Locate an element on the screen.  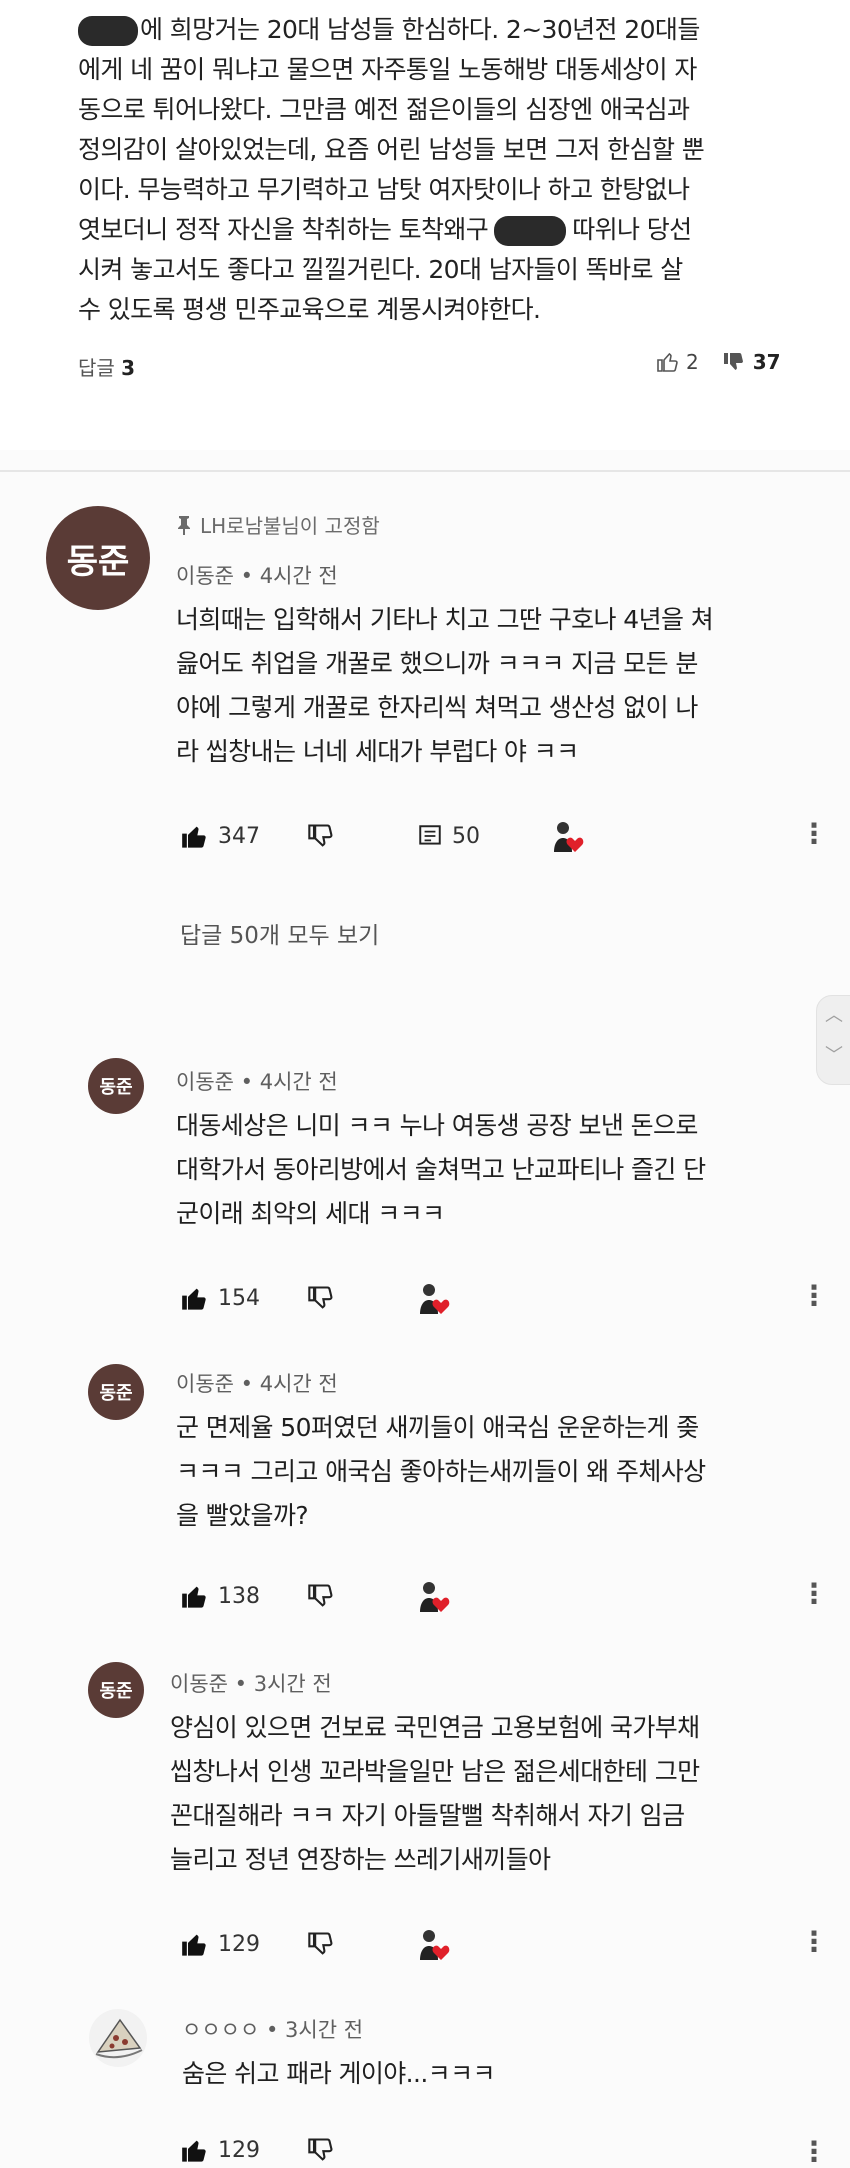
comment-line: 군이래 최악의 세대 ㅋㅋㅋ is located at coordinates (310, 1213).